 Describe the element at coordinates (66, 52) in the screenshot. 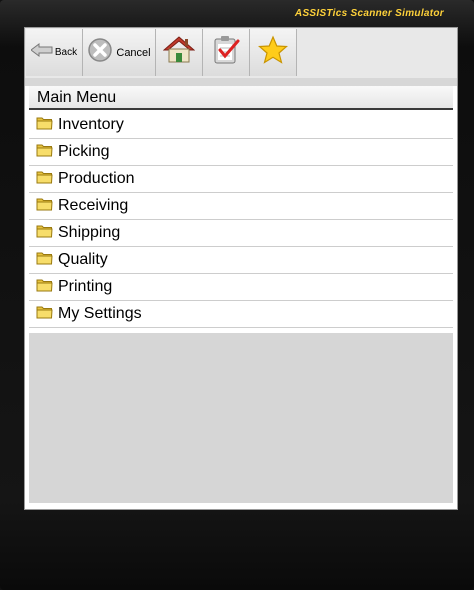

I see `back-label: Back` at that location.